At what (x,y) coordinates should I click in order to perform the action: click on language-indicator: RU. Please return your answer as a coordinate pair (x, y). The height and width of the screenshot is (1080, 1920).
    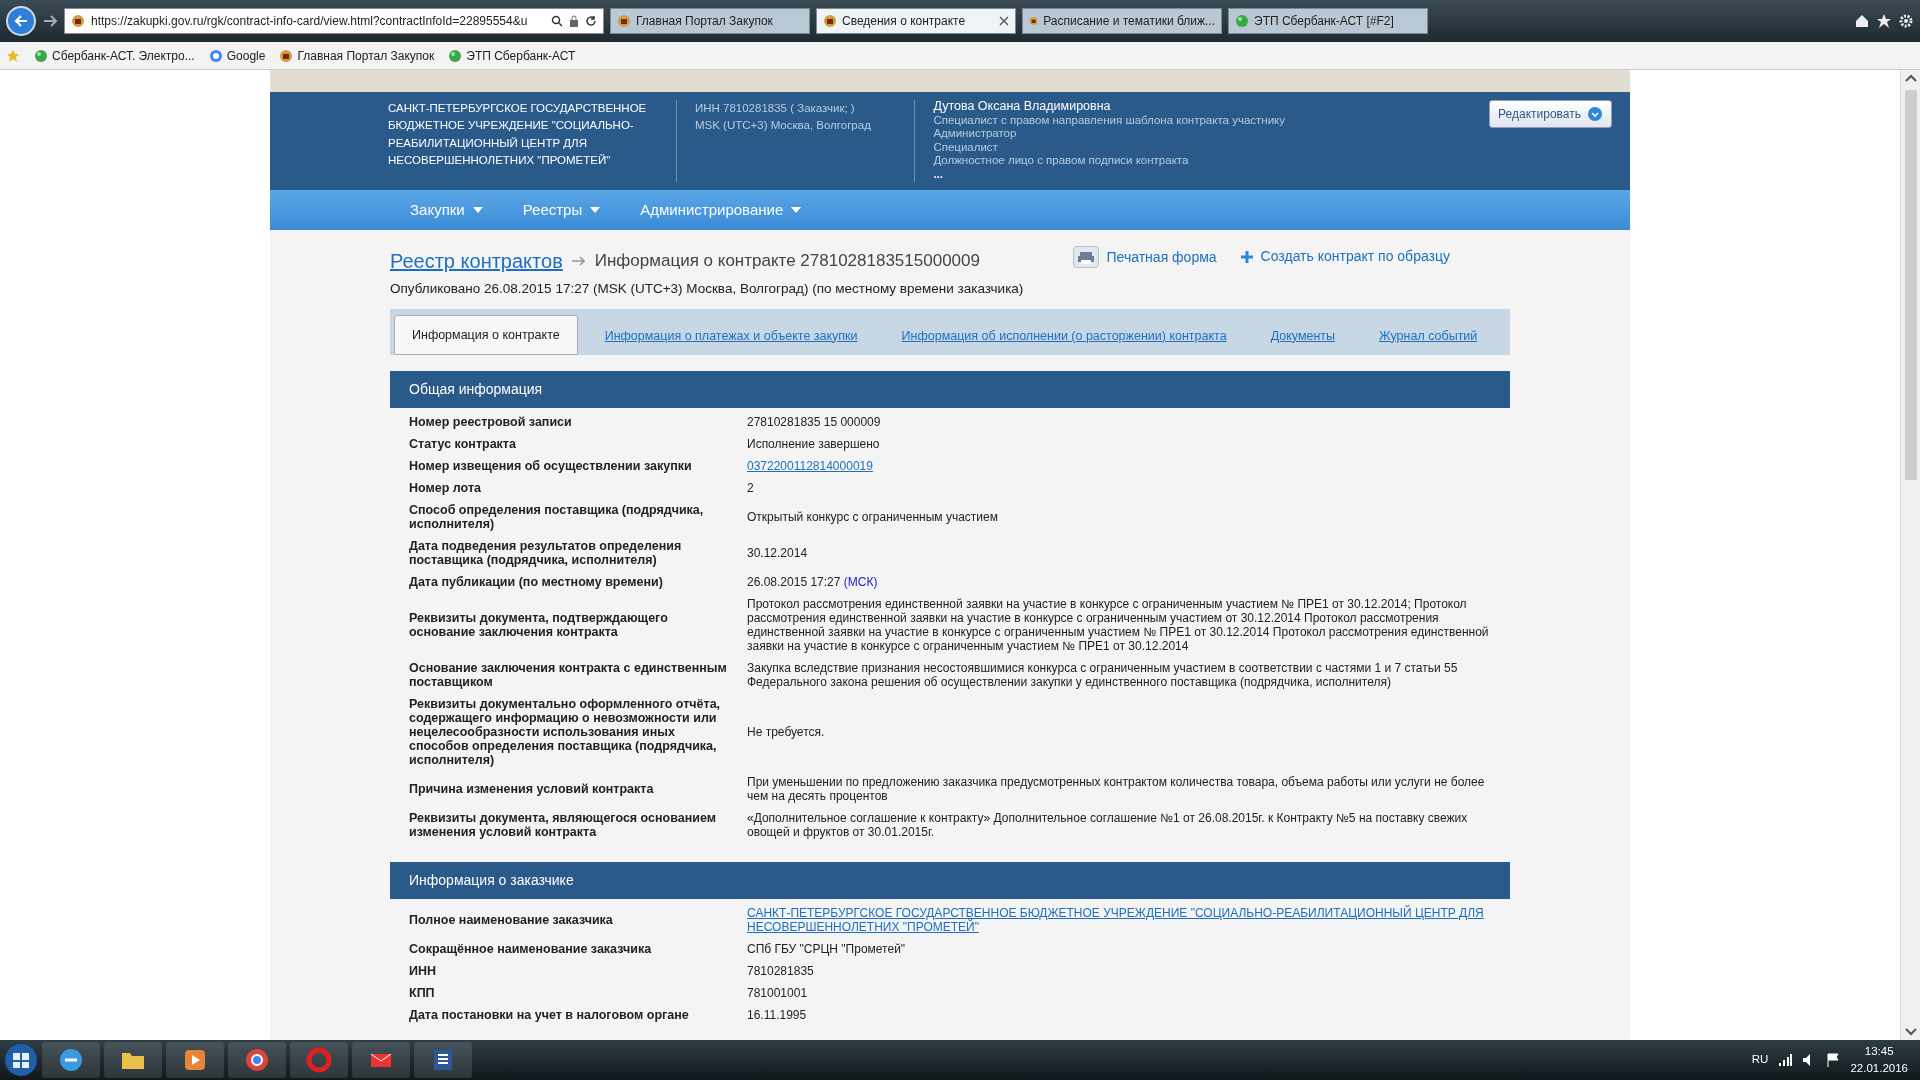
    Looking at the image, I should click on (1760, 1060).